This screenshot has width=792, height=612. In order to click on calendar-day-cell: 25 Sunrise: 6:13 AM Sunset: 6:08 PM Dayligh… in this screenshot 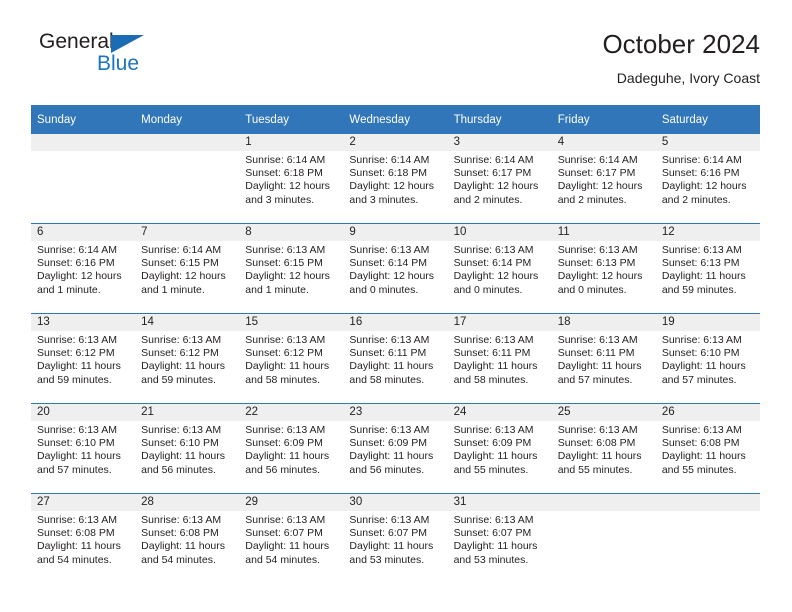, I will do `click(603, 448)`.